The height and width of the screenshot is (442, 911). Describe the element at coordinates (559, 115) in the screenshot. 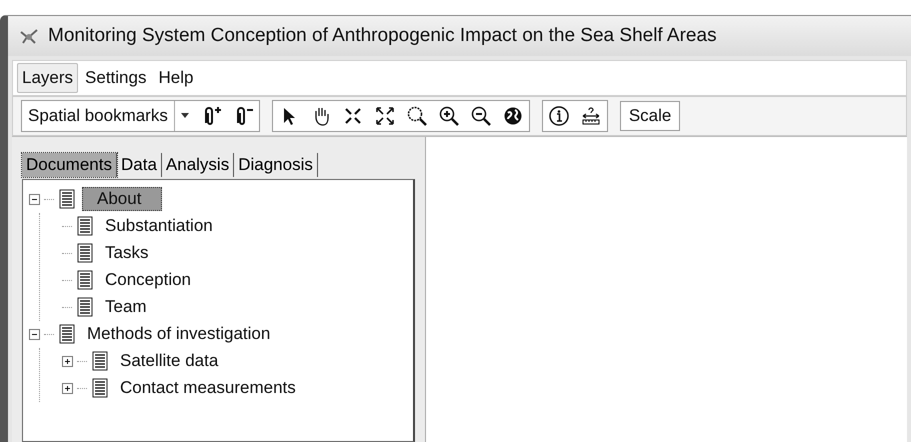

I see `info-icon` at that location.